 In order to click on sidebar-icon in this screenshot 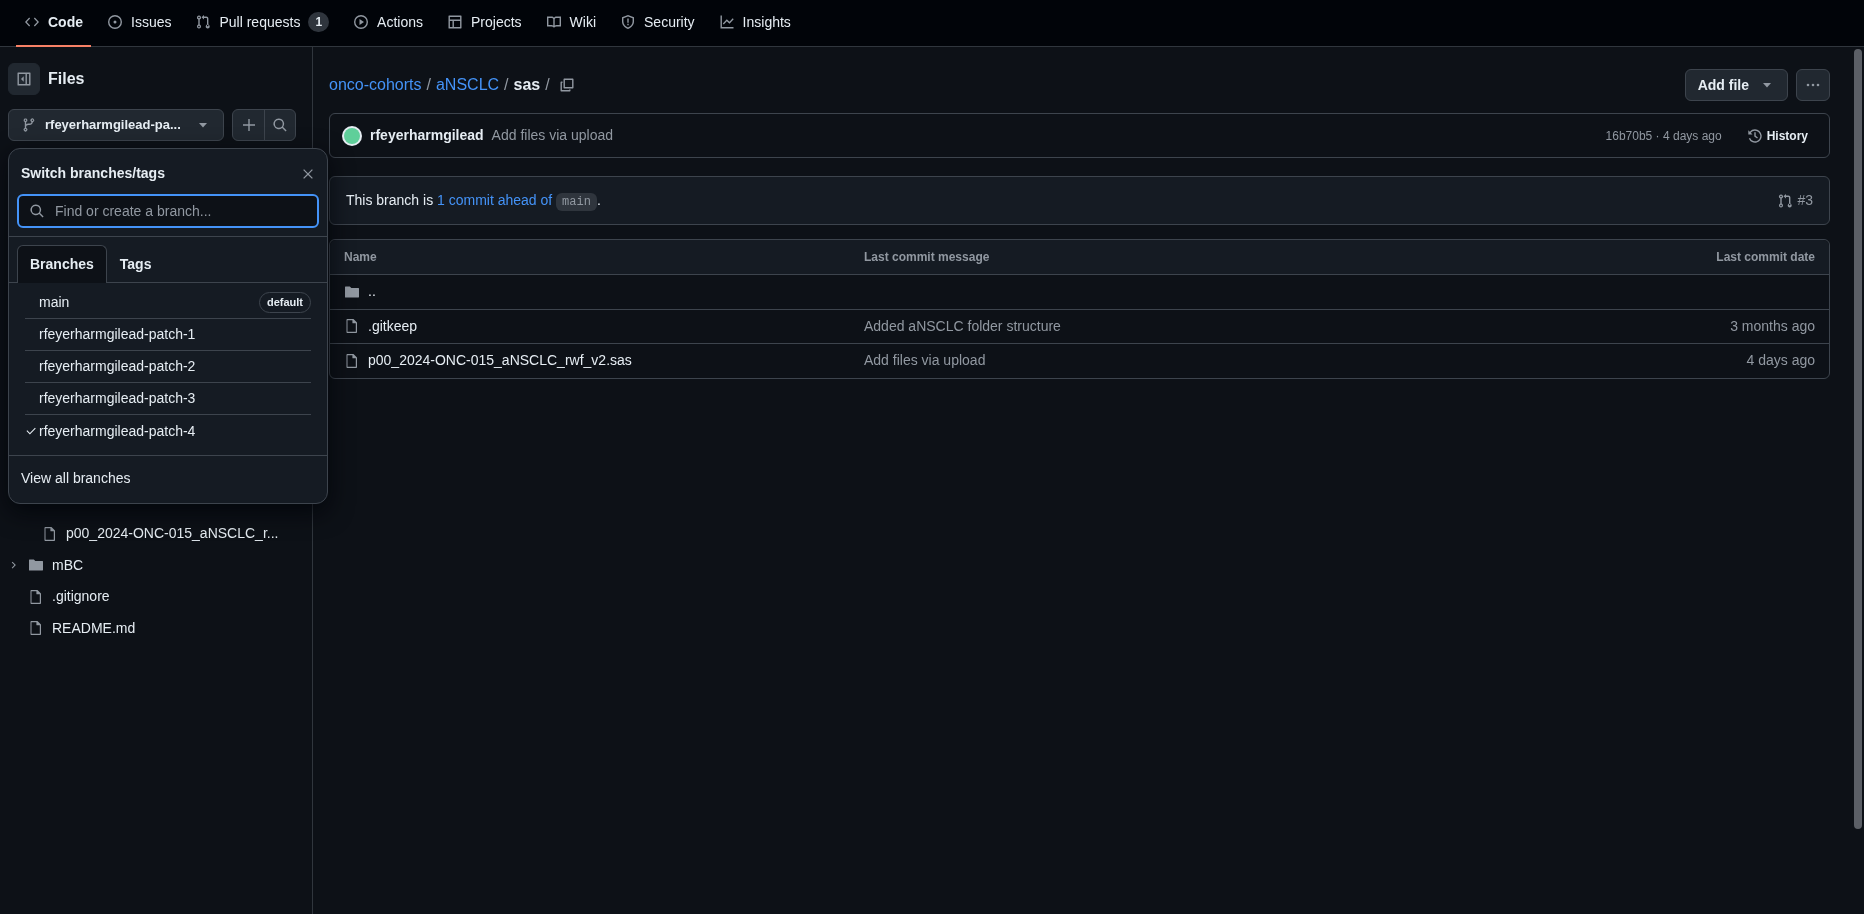, I will do `click(24, 79)`.